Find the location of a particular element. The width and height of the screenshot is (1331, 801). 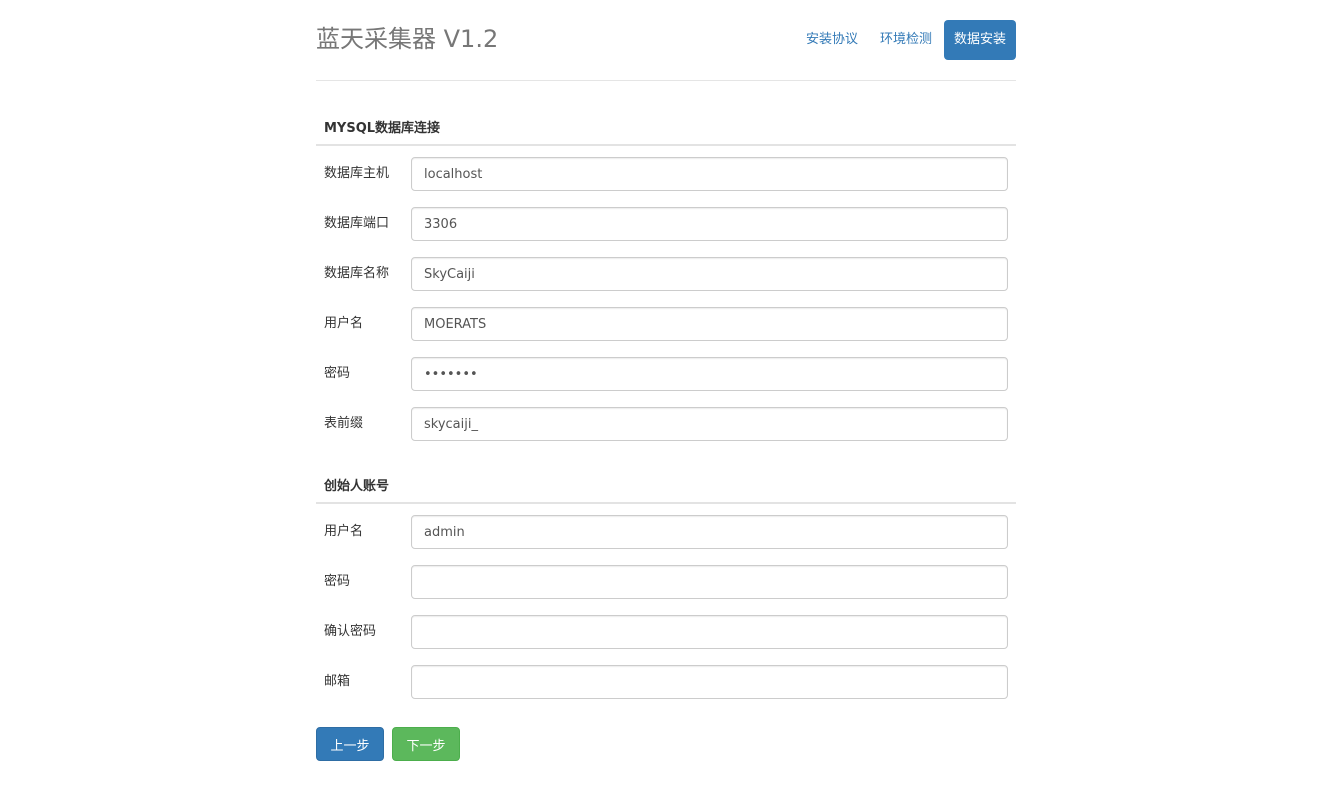

db-prefix-input is located at coordinates (709, 424).